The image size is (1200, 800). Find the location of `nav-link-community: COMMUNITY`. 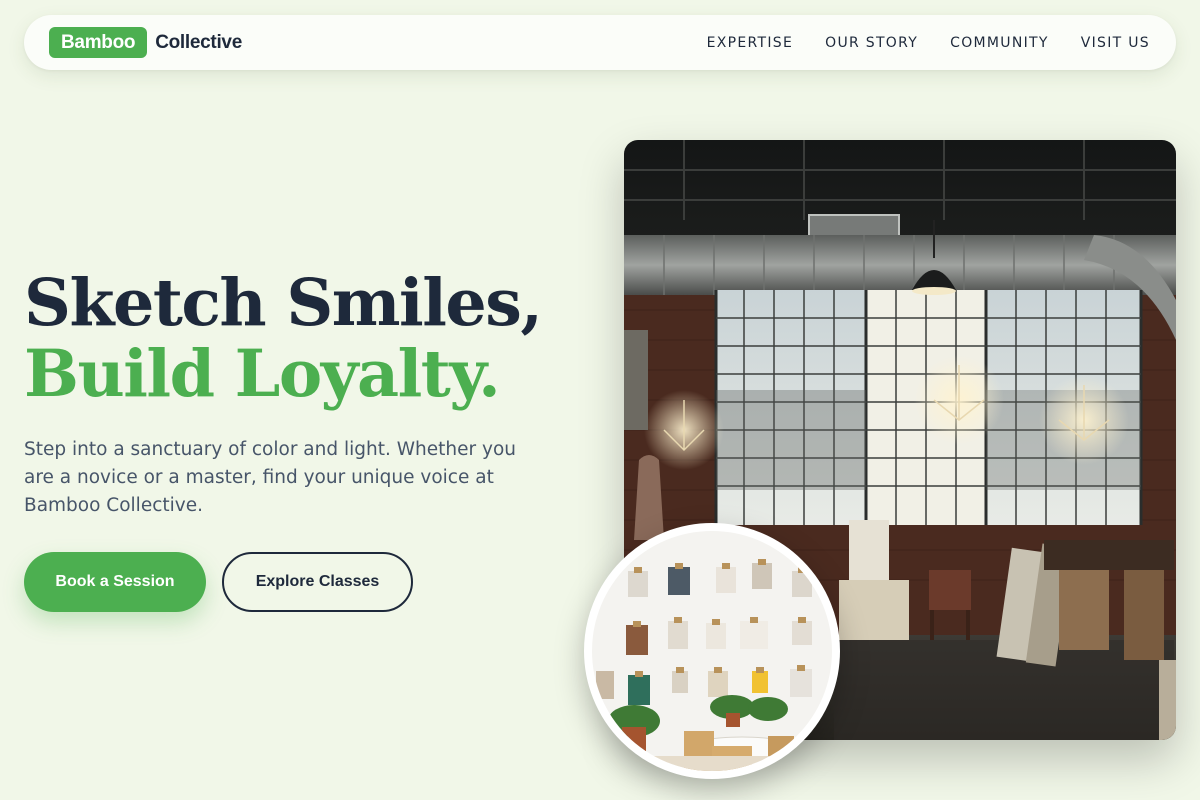

nav-link-community: COMMUNITY is located at coordinates (999, 43).